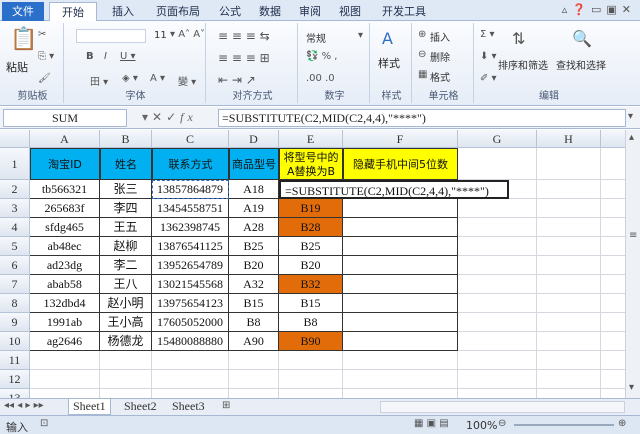 Image resolution: width=640 pixels, height=434 pixels. I want to click on data-cell-d2: A18, so click(254, 189).